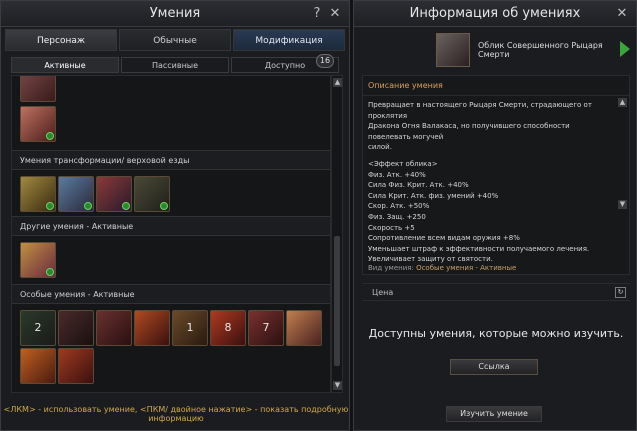  I want to click on description-title: Описание умения, so click(496, 86).